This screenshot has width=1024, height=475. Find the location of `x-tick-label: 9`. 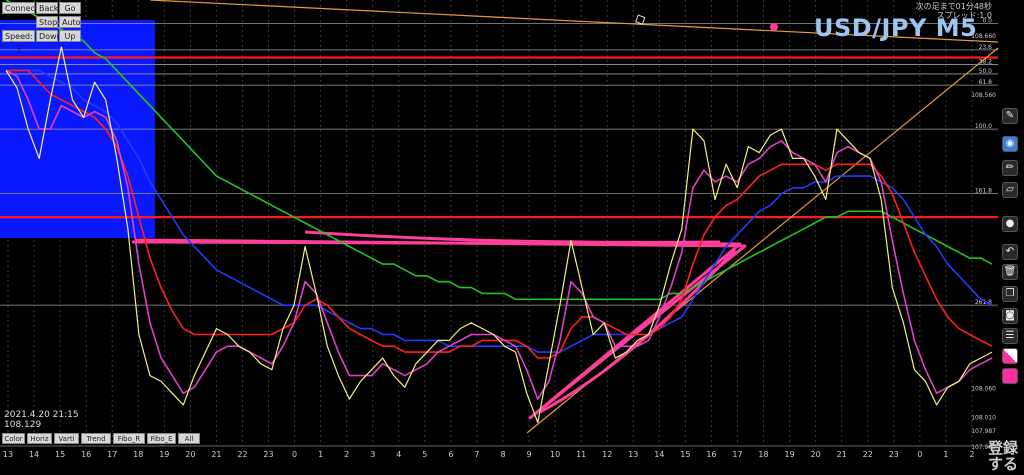

x-tick-label: 9 is located at coordinates (529, 454).